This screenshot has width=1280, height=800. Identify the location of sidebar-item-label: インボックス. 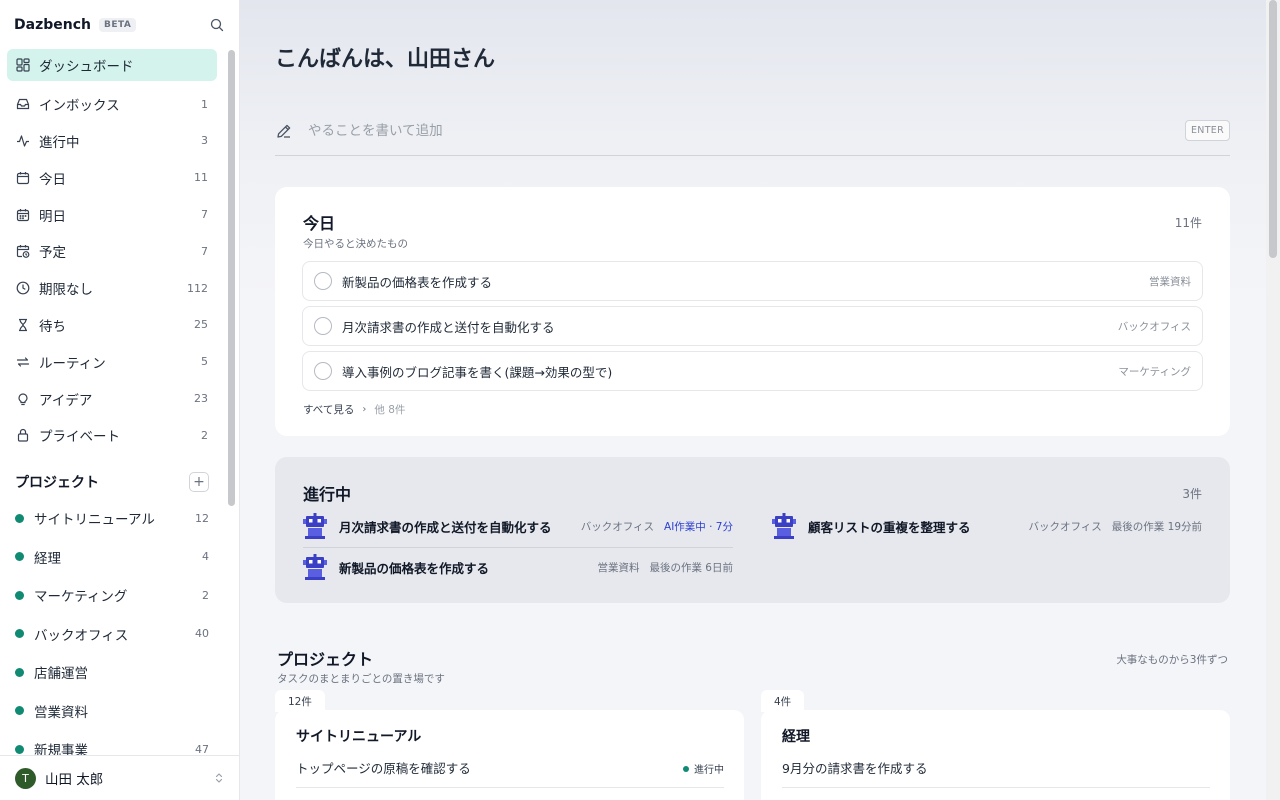
(79, 106).